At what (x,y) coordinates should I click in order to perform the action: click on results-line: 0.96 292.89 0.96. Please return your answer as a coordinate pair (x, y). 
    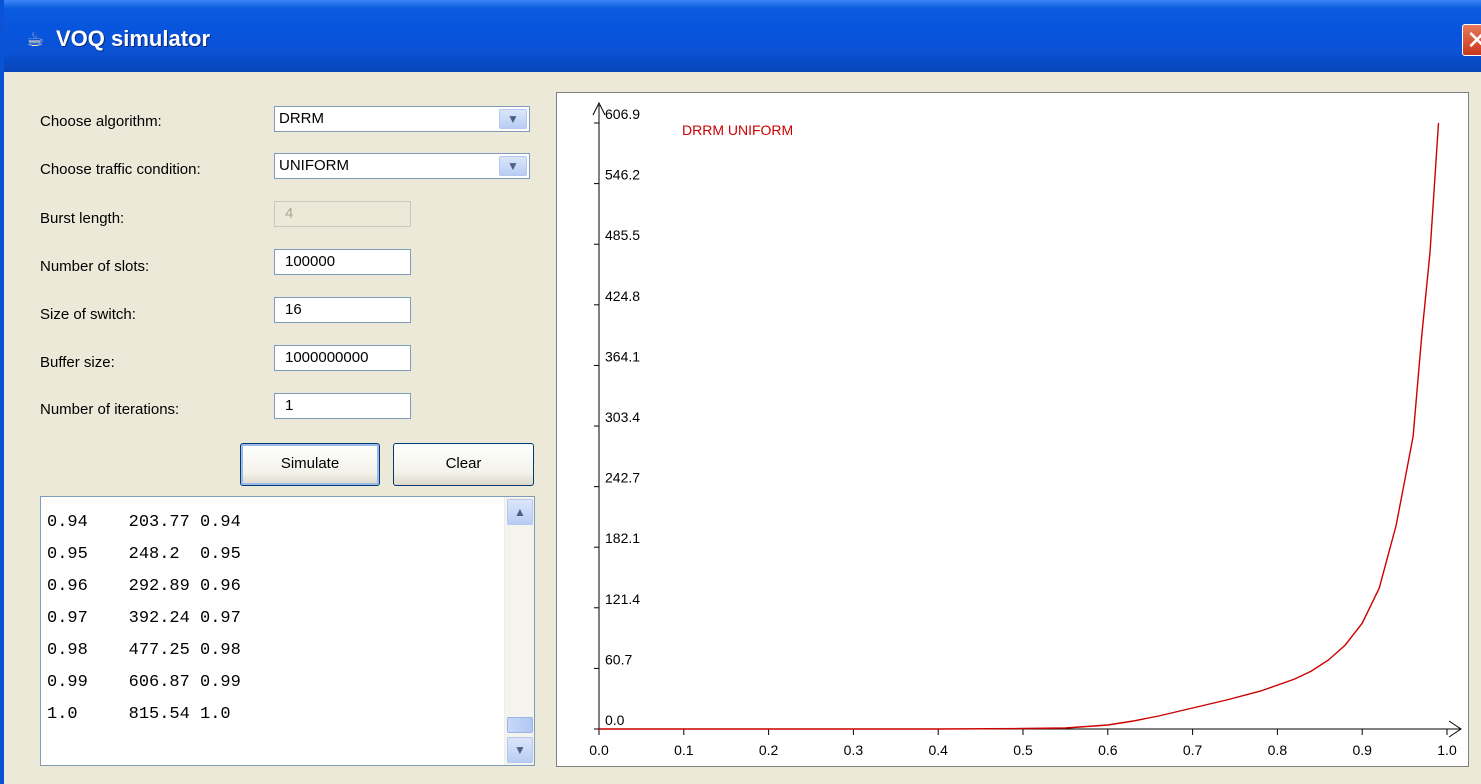
    Looking at the image, I should click on (144, 586).